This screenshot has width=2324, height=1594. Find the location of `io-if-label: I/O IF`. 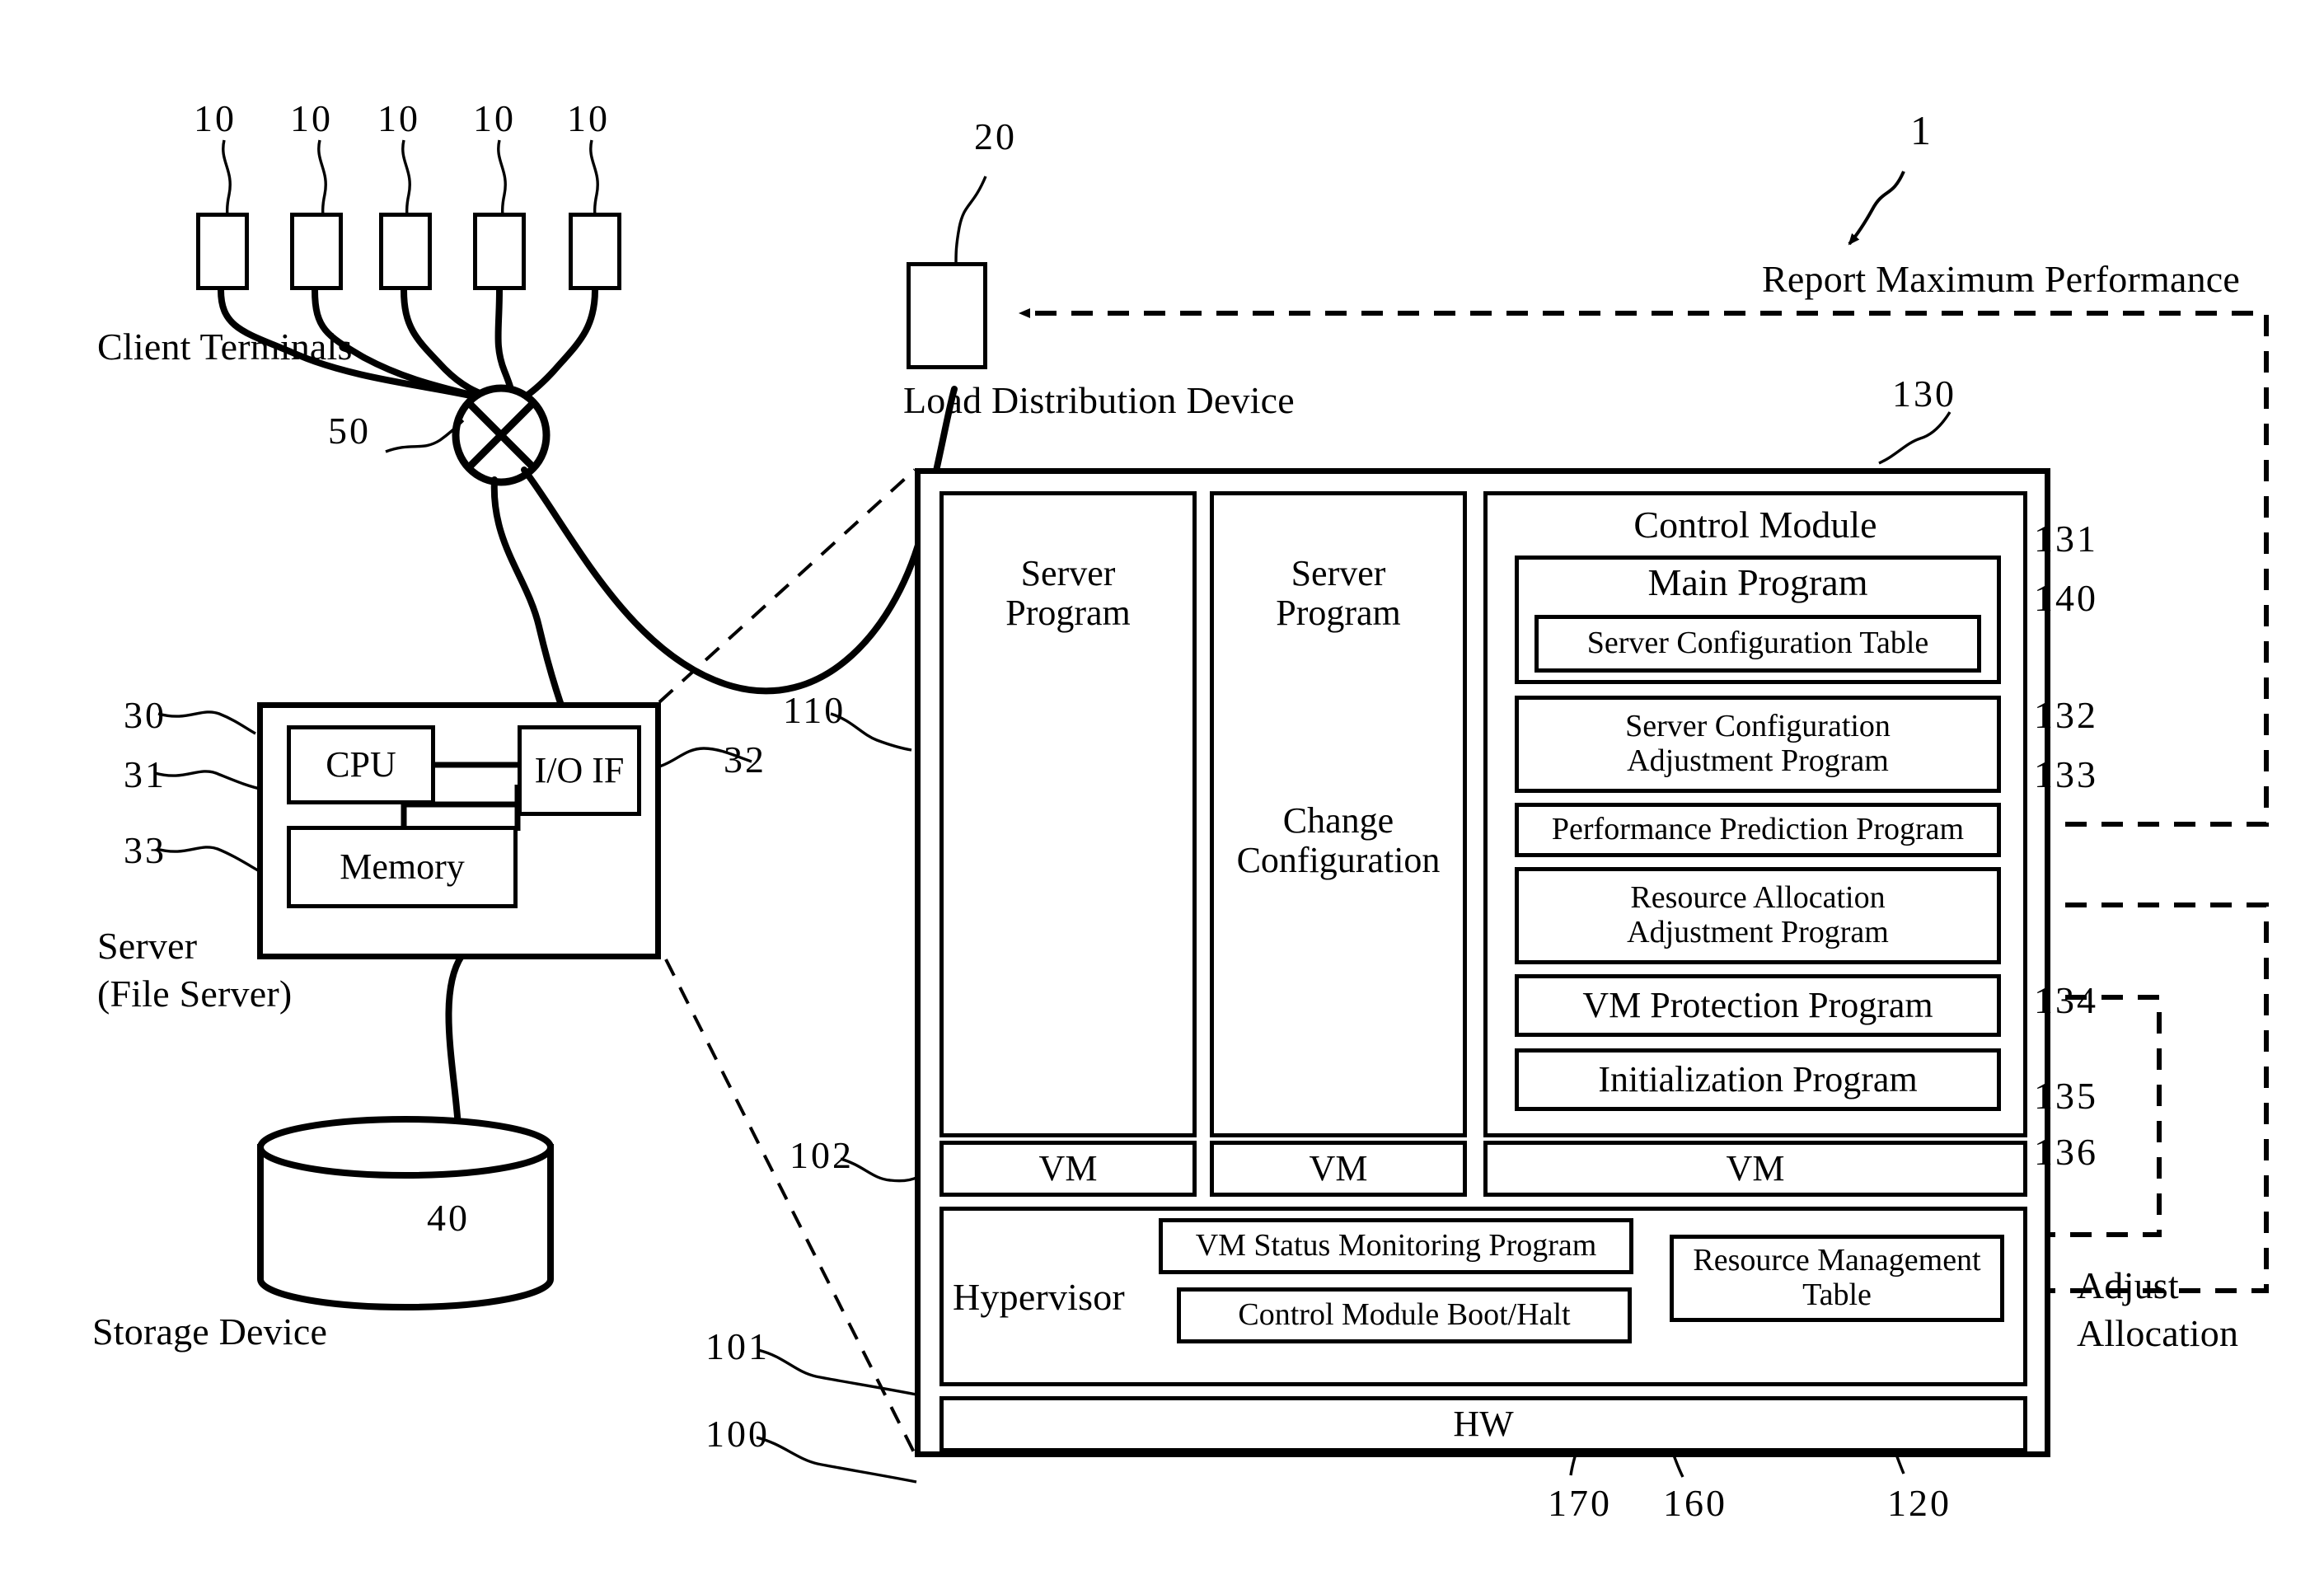

io-if-label: I/O IF is located at coordinates (579, 769).